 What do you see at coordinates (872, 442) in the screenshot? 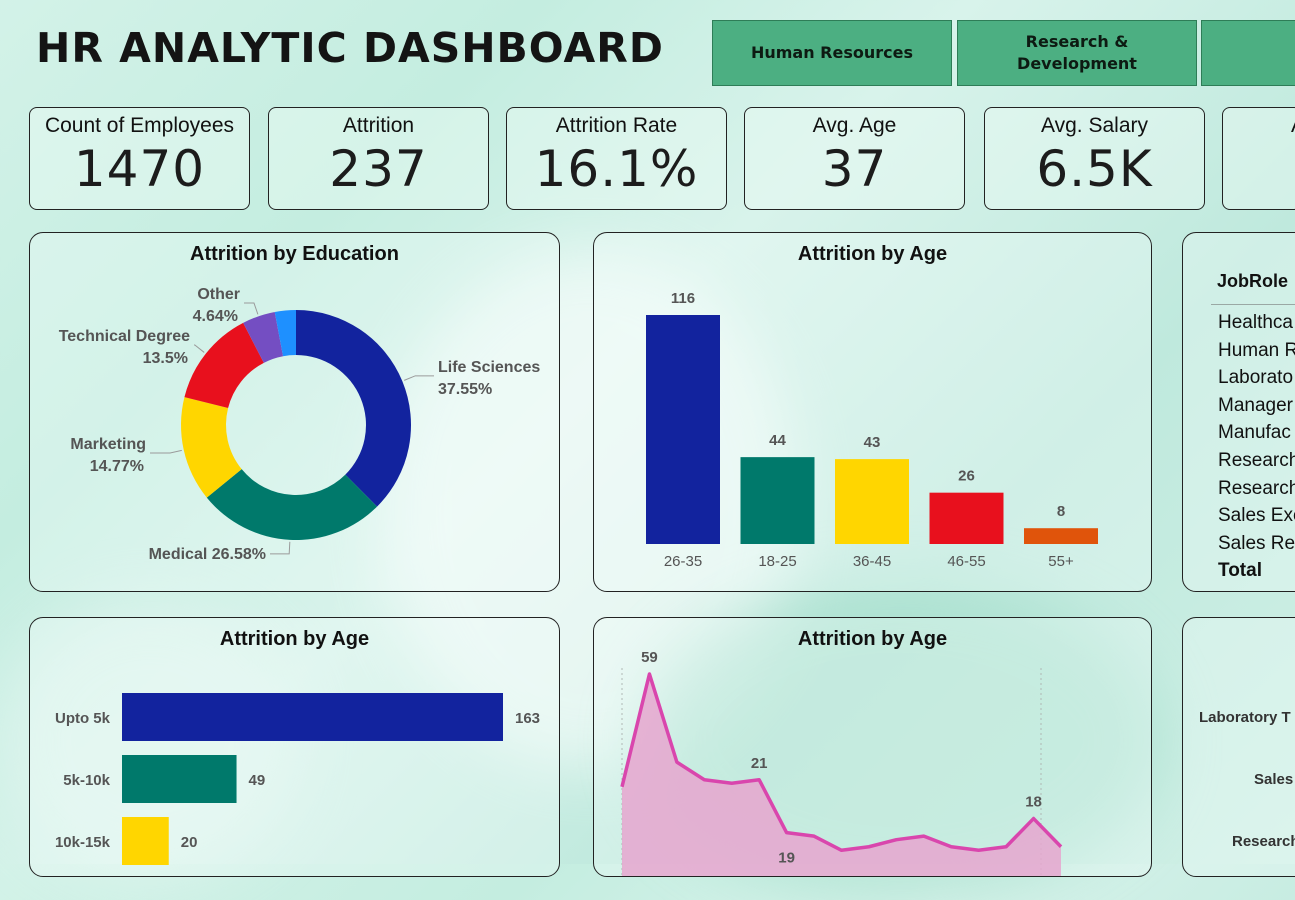
I see `data-label: 43` at bounding box center [872, 442].